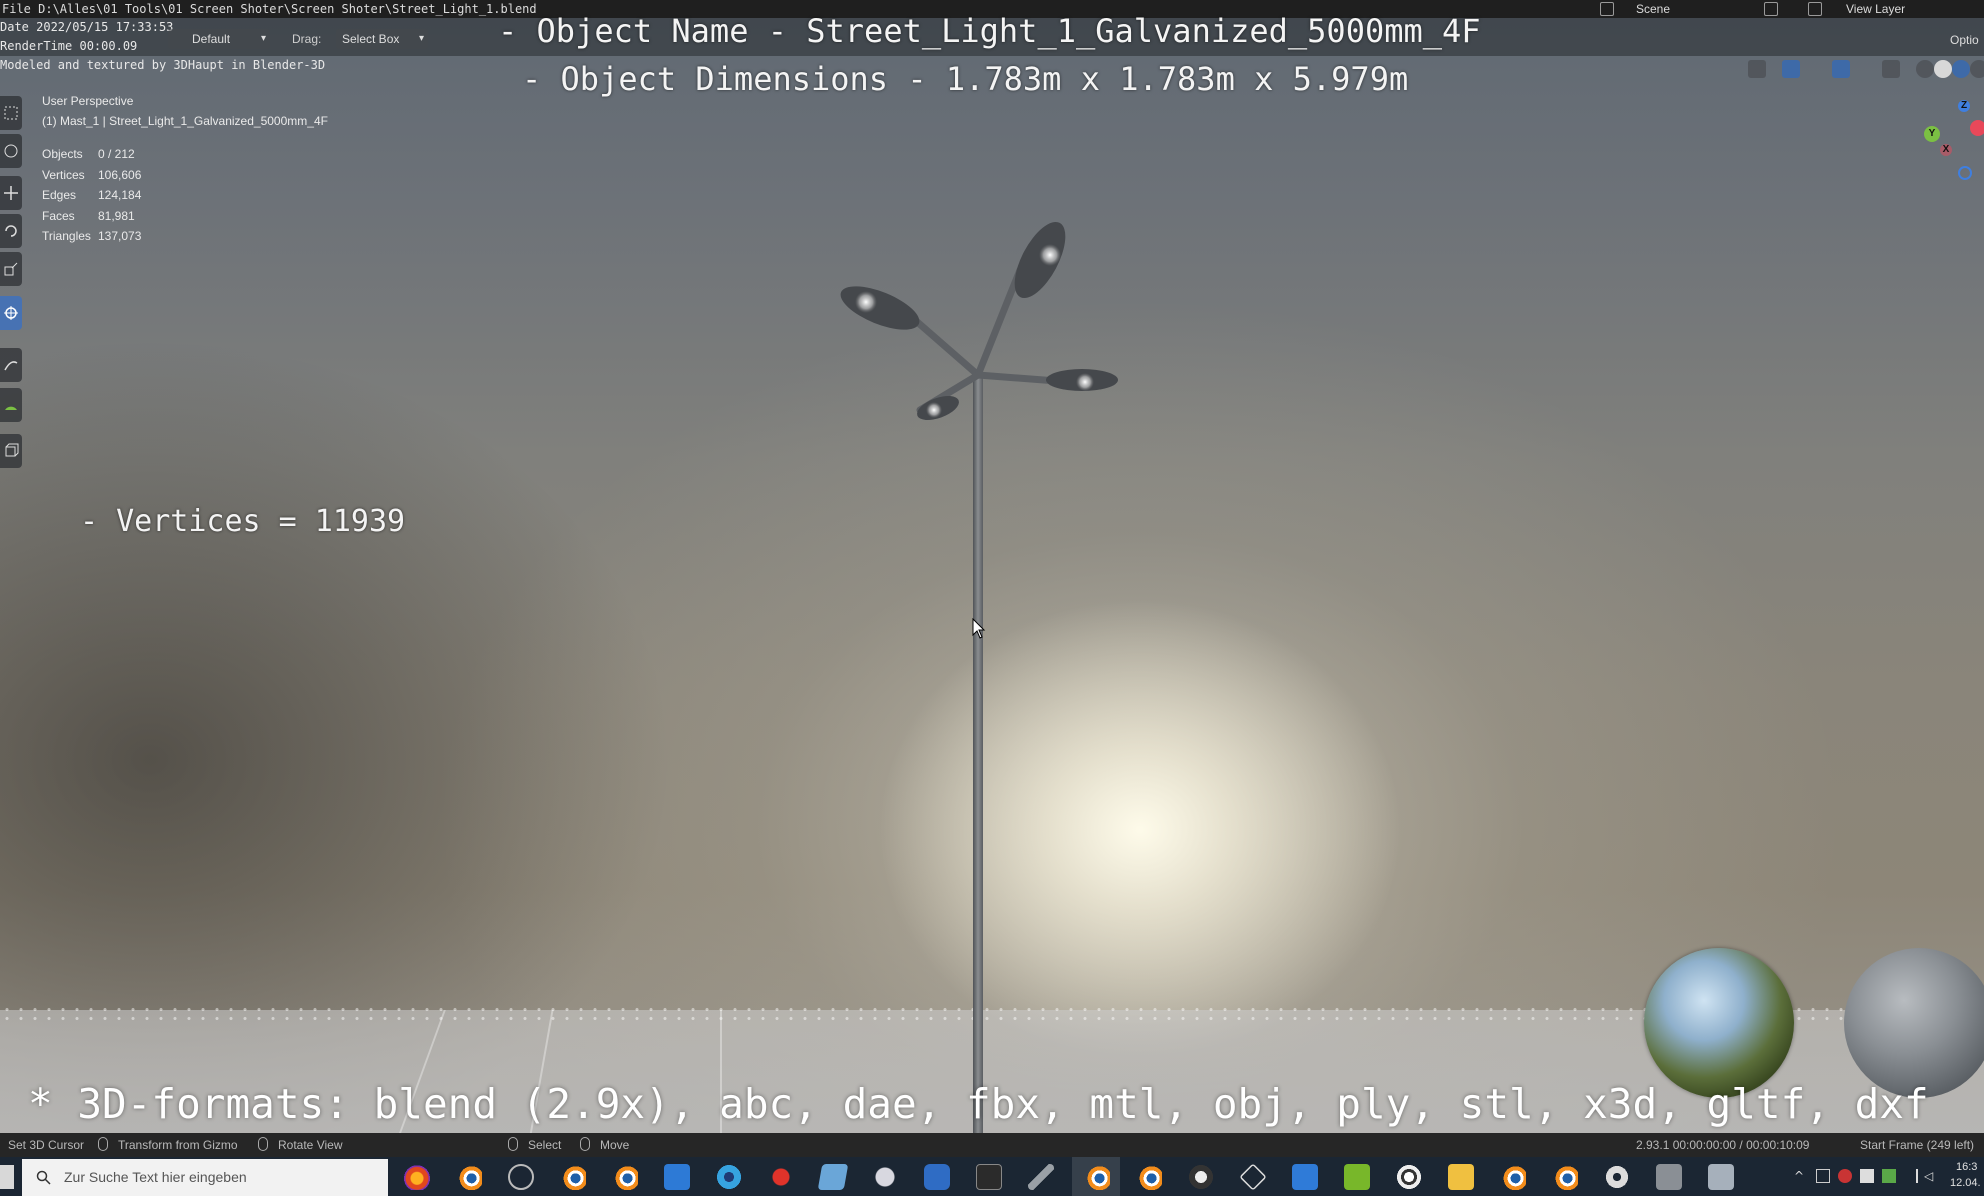  I want to click on tray-battery-icon, so click(1867, 1176).